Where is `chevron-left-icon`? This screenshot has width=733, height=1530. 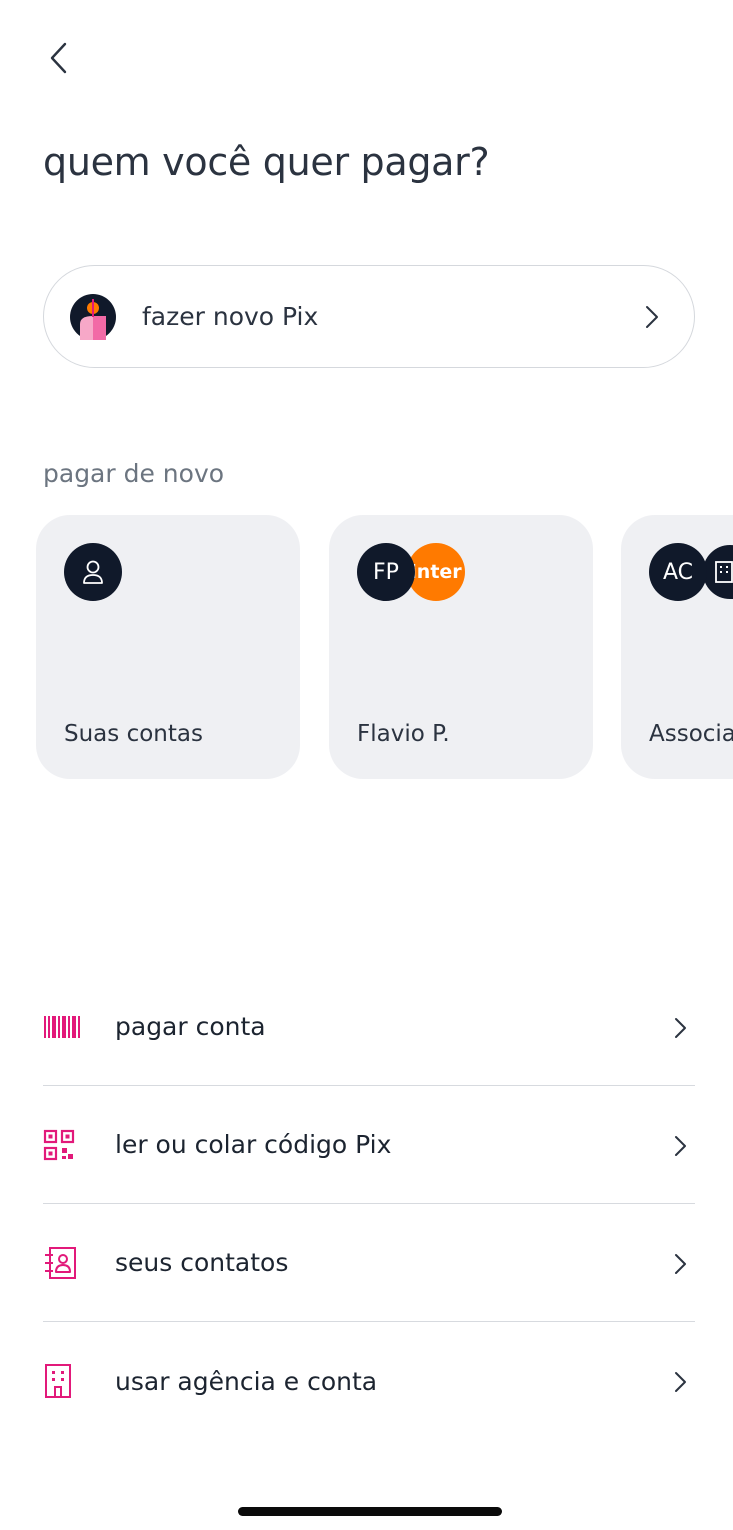
chevron-left-icon is located at coordinates (58, 58).